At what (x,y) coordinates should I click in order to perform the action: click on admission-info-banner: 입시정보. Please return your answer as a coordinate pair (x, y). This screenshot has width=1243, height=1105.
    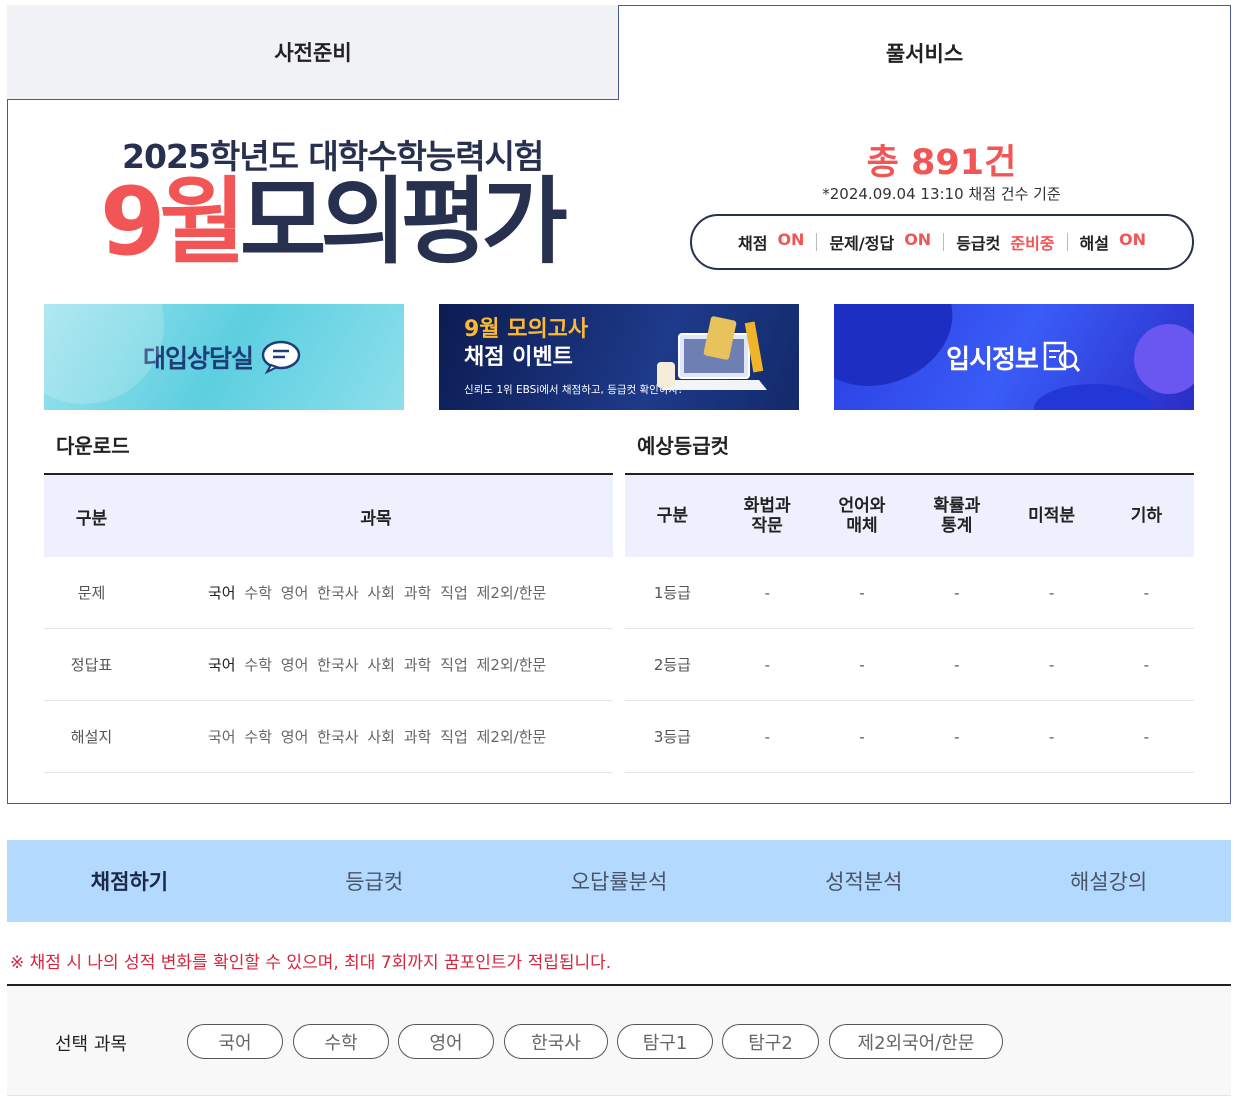
    Looking at the image, I should click on (1014, 357).